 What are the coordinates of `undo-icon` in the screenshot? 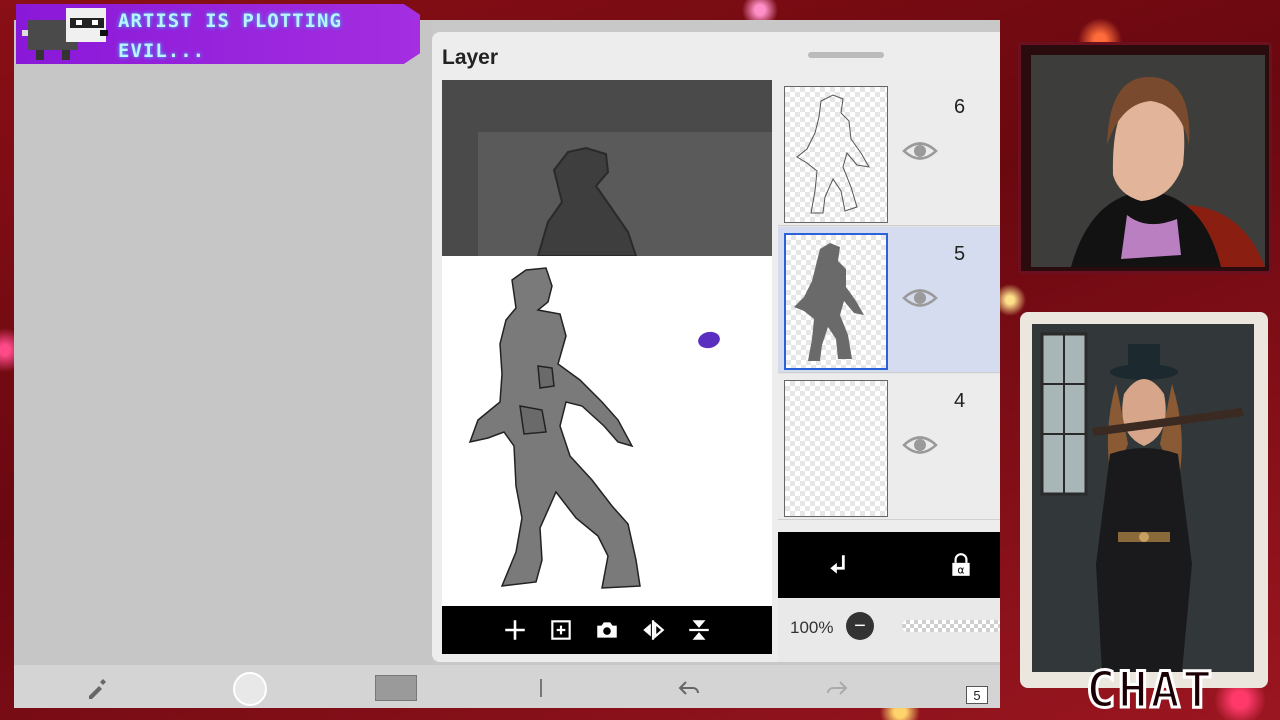 It's located at (689, 688).